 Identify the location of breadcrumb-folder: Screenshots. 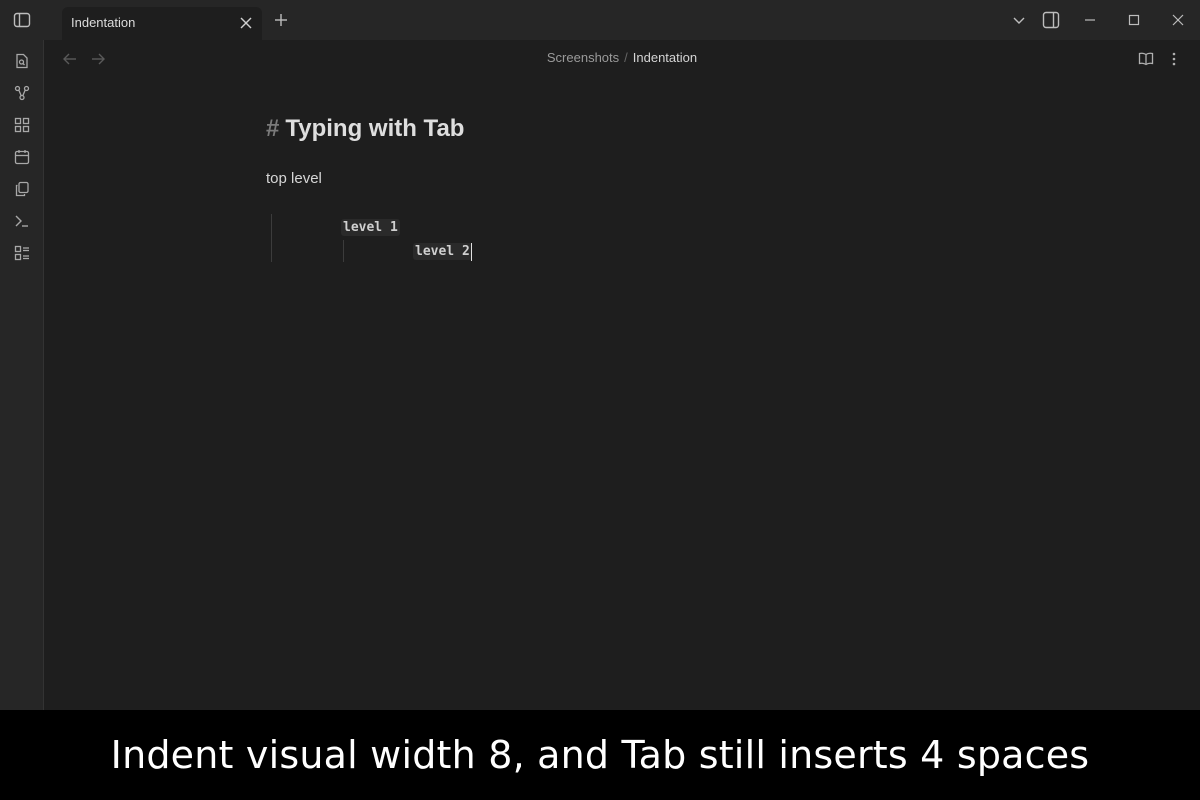
(583, 57).